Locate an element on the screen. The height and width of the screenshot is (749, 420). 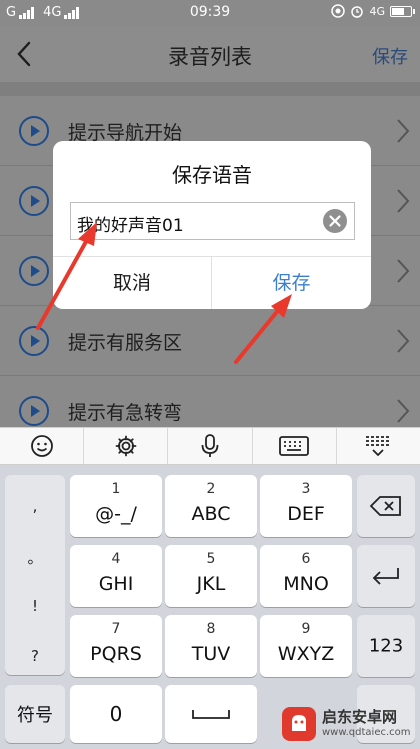
key-1: 1 @-_/ is located at coordinates (116, 506).